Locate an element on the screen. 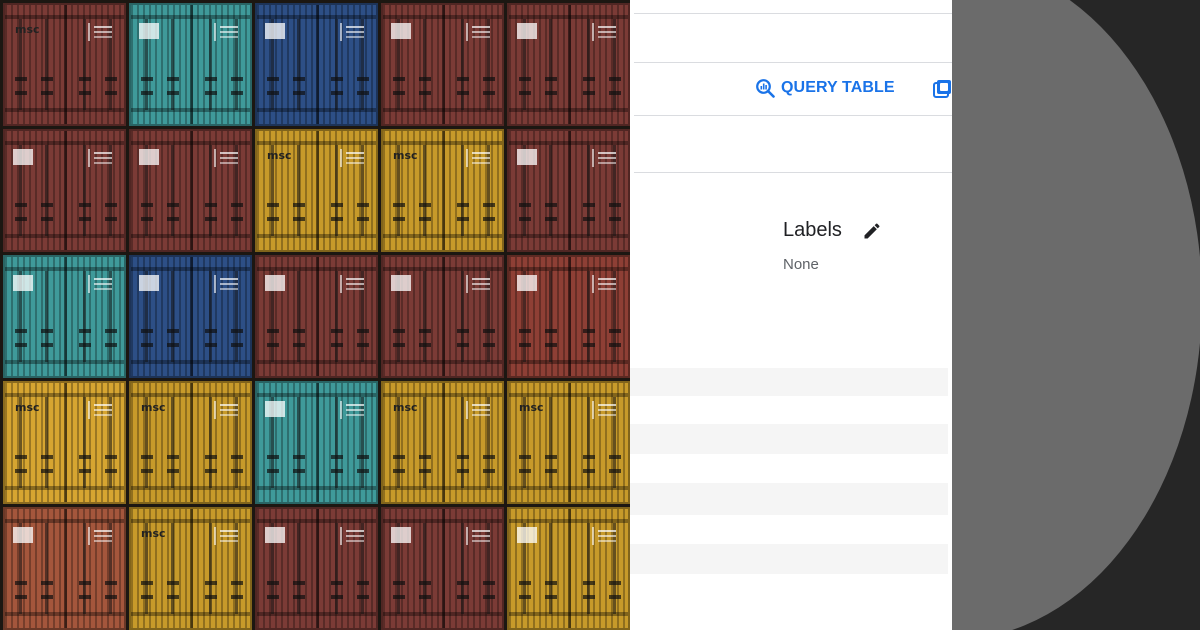 Image resolution: width=1200 pixels, height=630 pixels. pencil-icon is located at coordinates (872, 231).